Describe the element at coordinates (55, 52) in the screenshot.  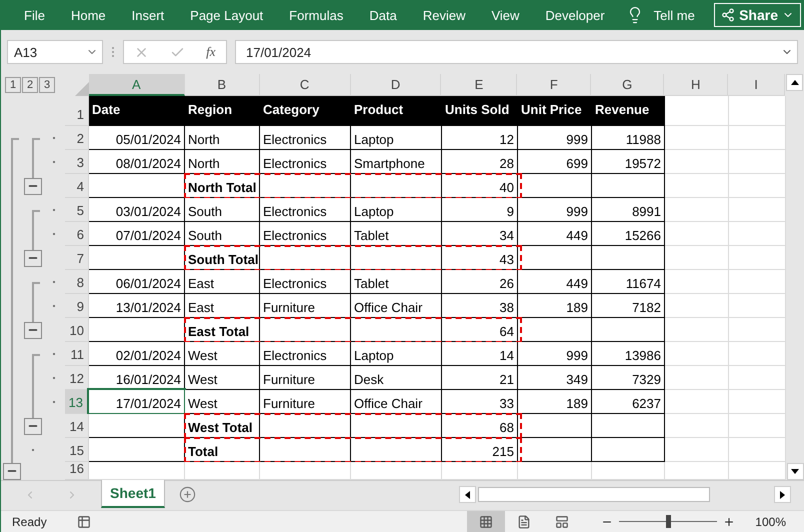
I see `name-box: A13` at that location.